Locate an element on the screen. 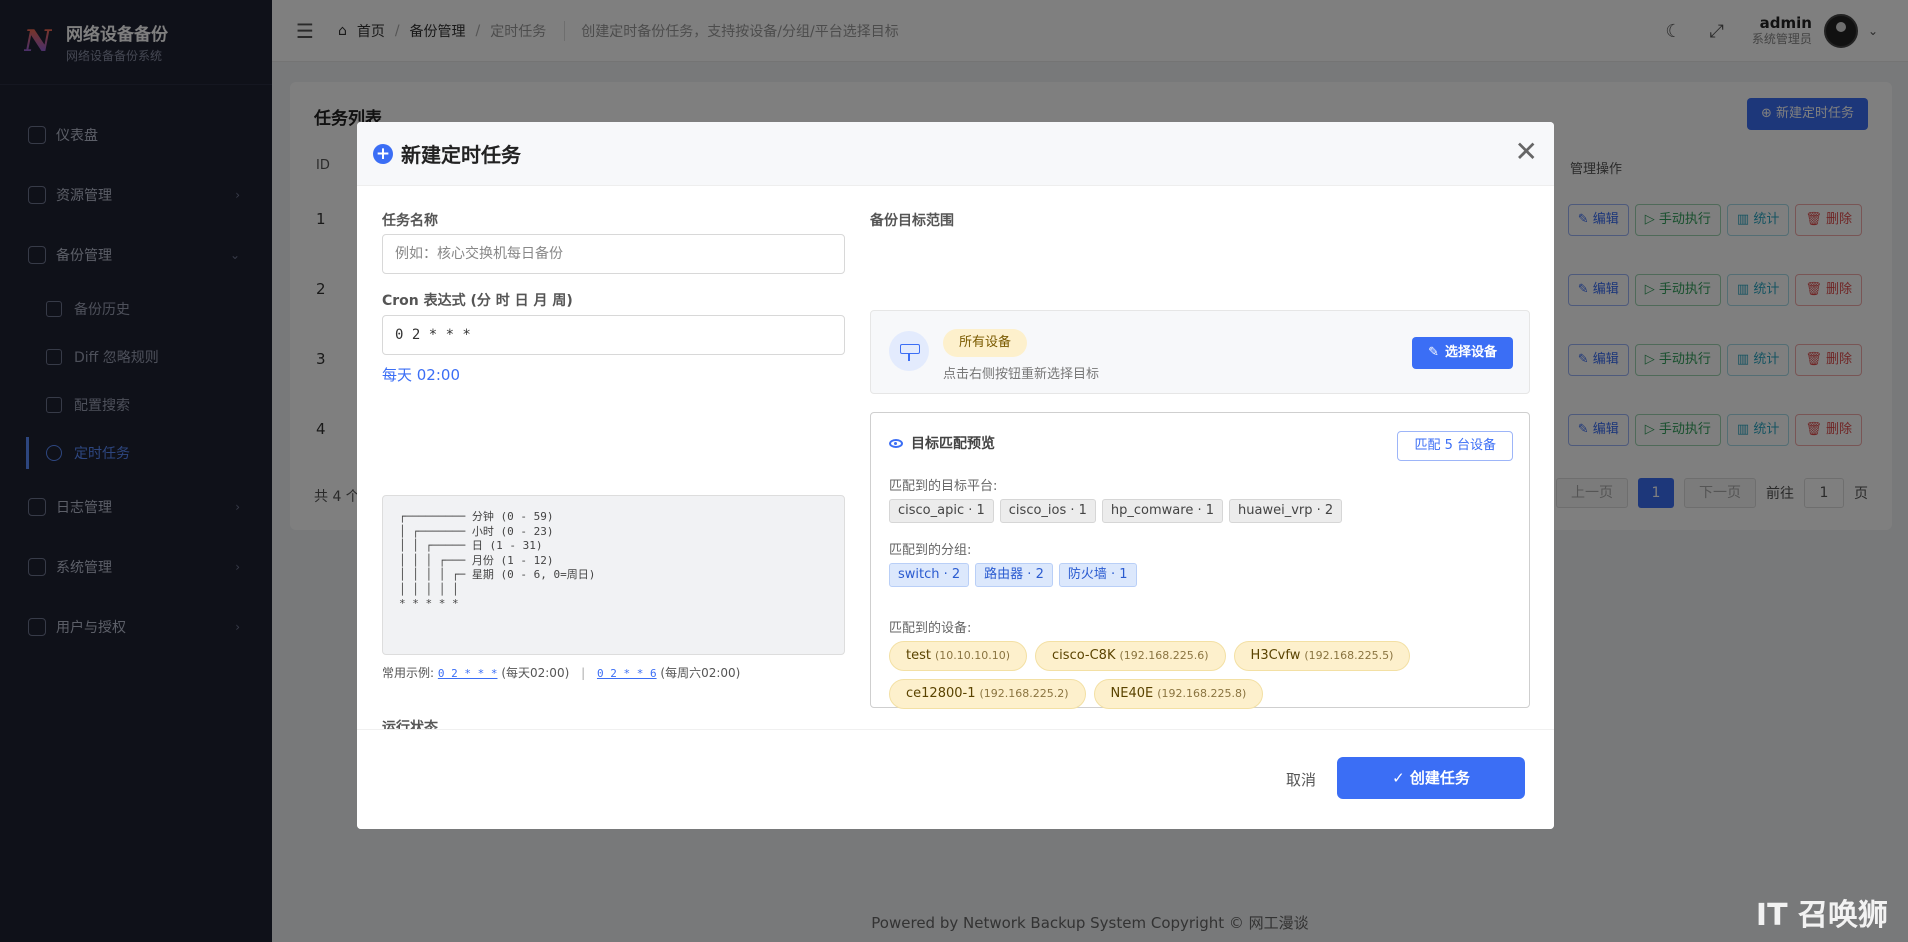 The height and width of the screenshot is (942, 1908). group-tag: switch · 2 is located at coordinates (929, 575).